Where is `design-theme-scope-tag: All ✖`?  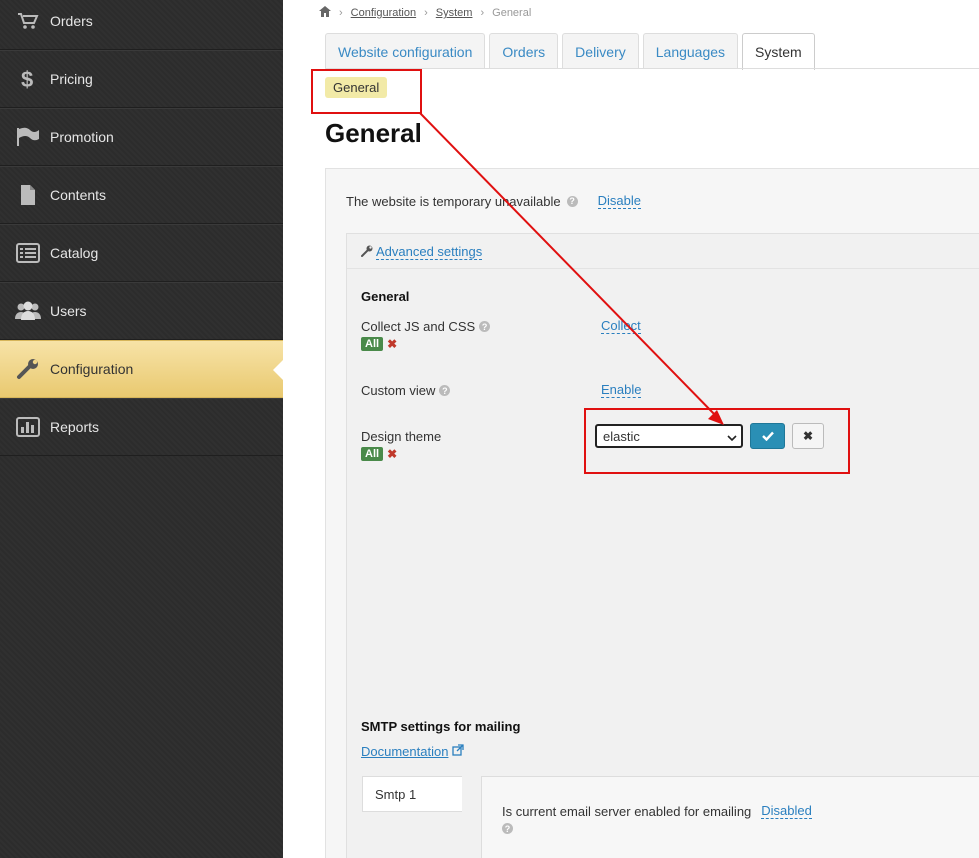 design-theme-scope-tag: All ✖ is located at coordinates (379, 454).